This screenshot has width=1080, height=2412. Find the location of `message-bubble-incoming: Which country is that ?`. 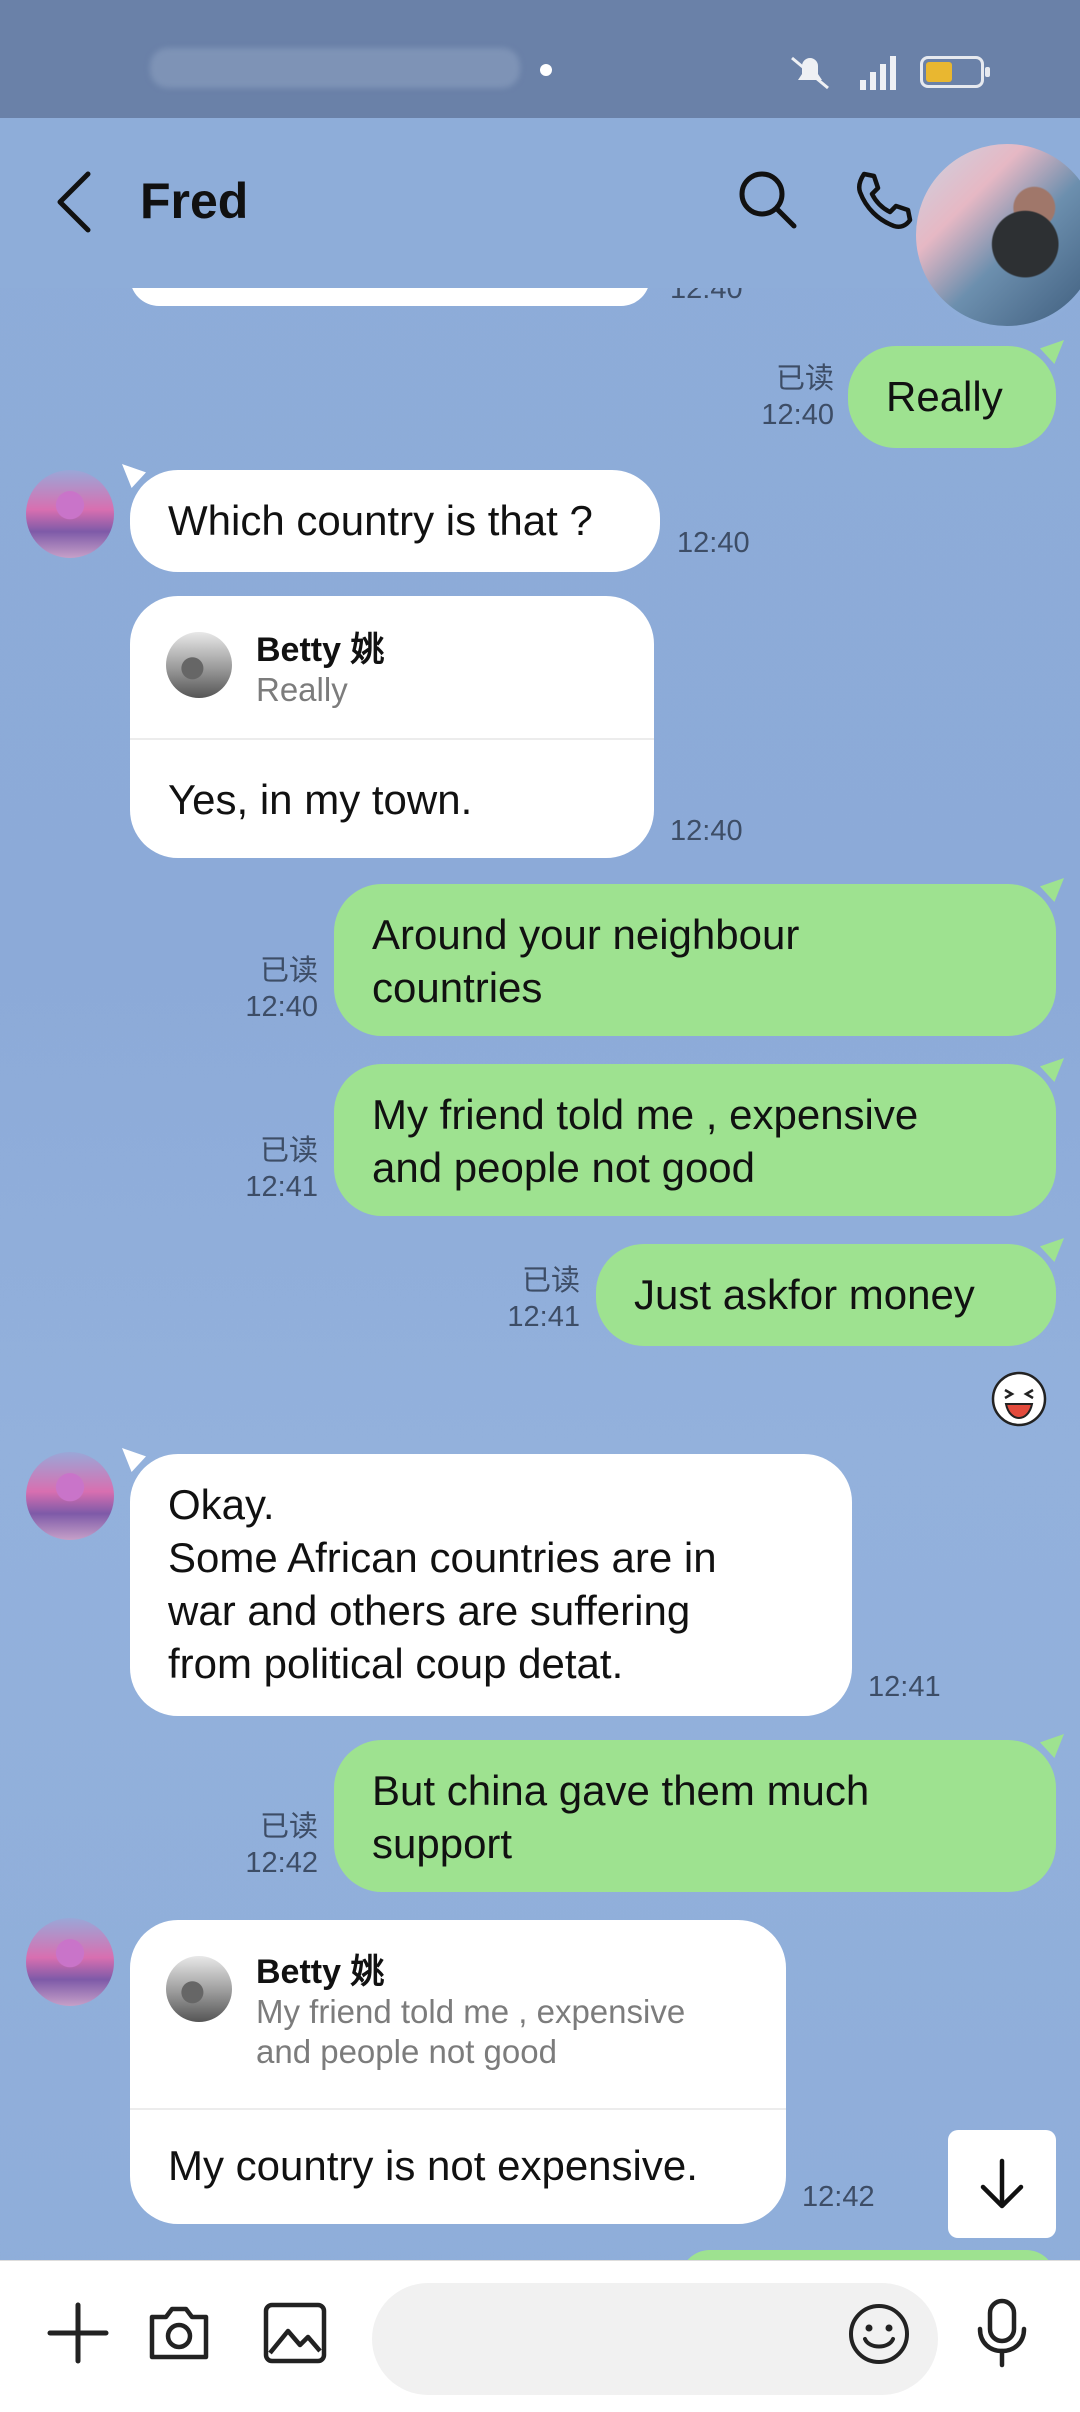

message-bubble-incoming: Which country is that ? is located at coordinates (395, 521).